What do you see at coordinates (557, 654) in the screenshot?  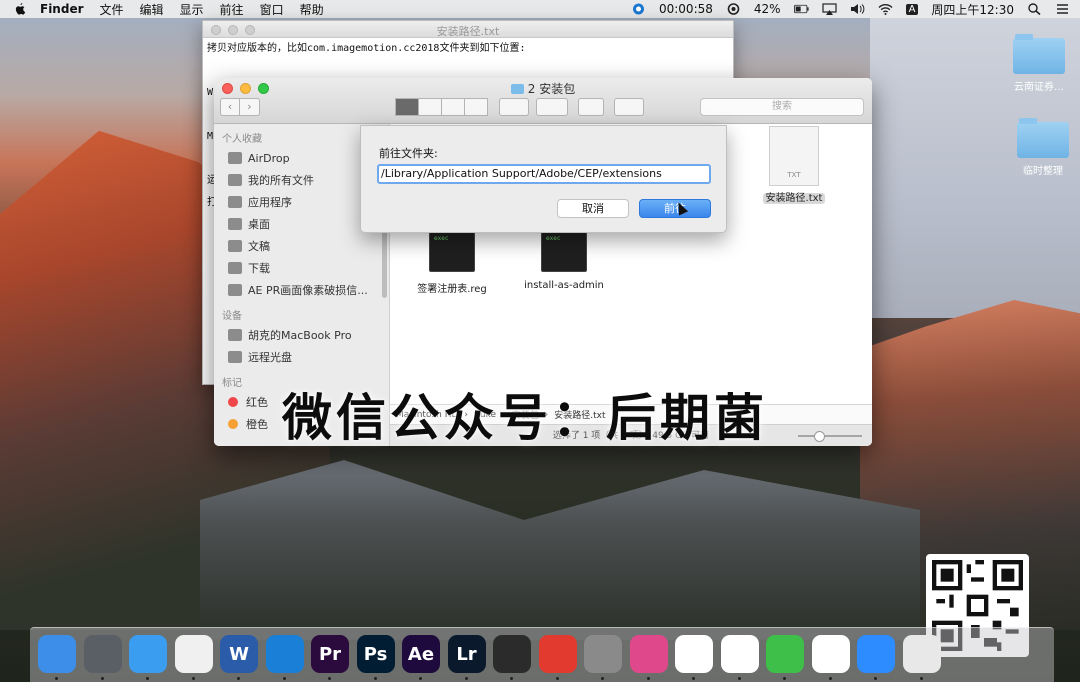 I see `netease-music-icon` at bounding box center [557, 654].